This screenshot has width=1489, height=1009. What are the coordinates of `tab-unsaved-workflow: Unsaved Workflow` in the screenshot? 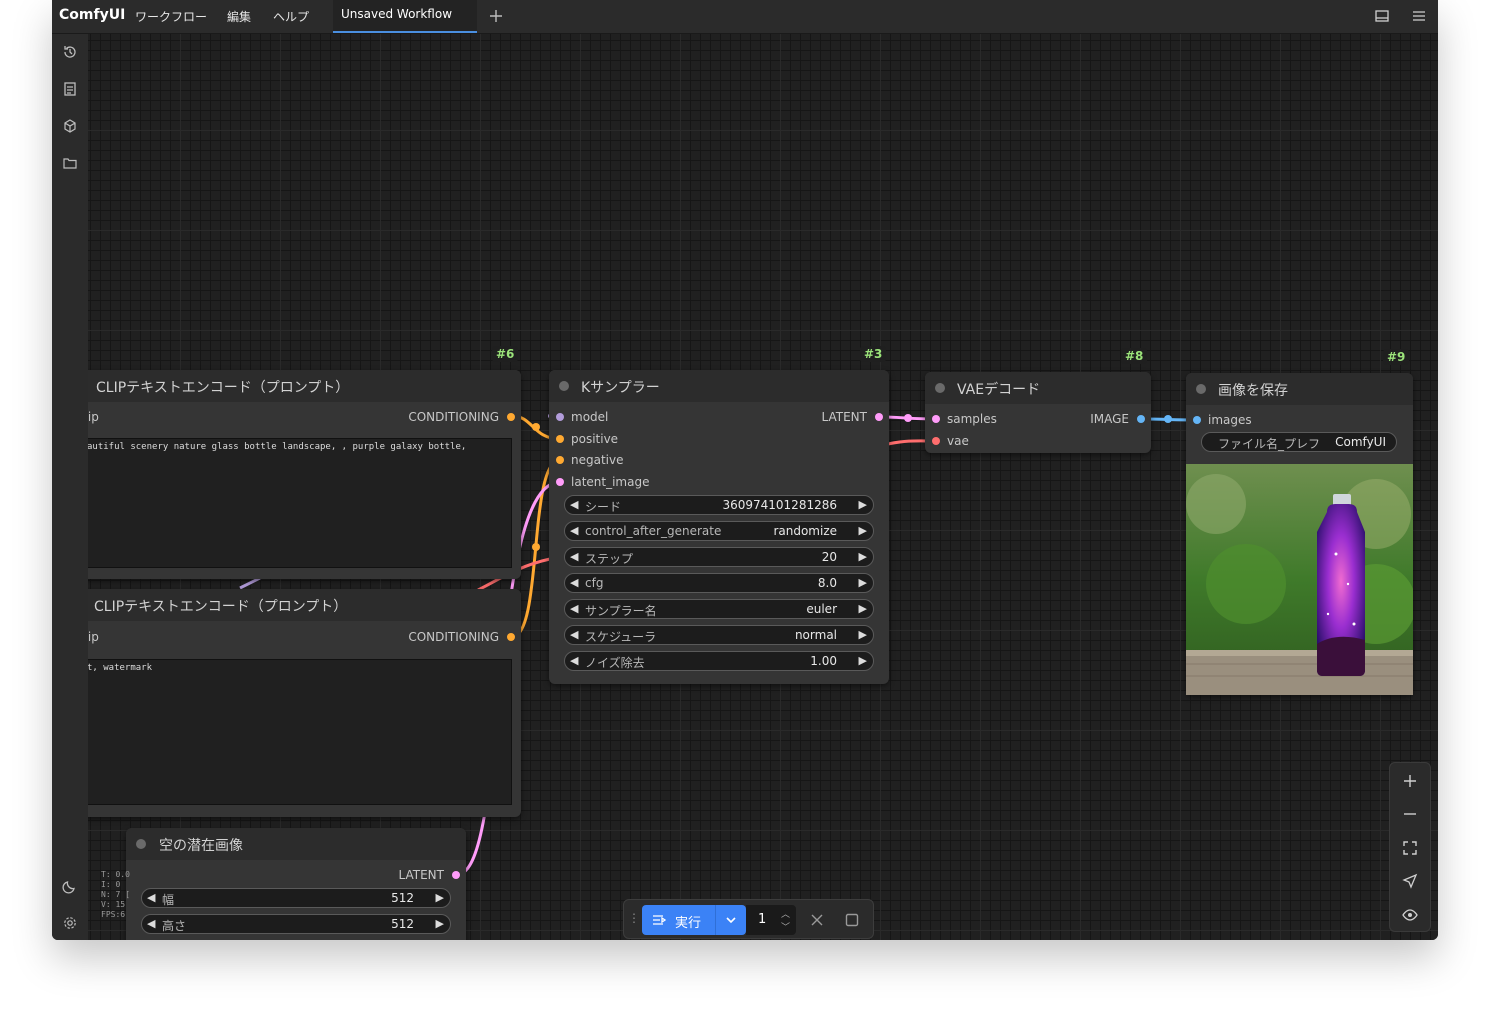 It's located at (405, 16).